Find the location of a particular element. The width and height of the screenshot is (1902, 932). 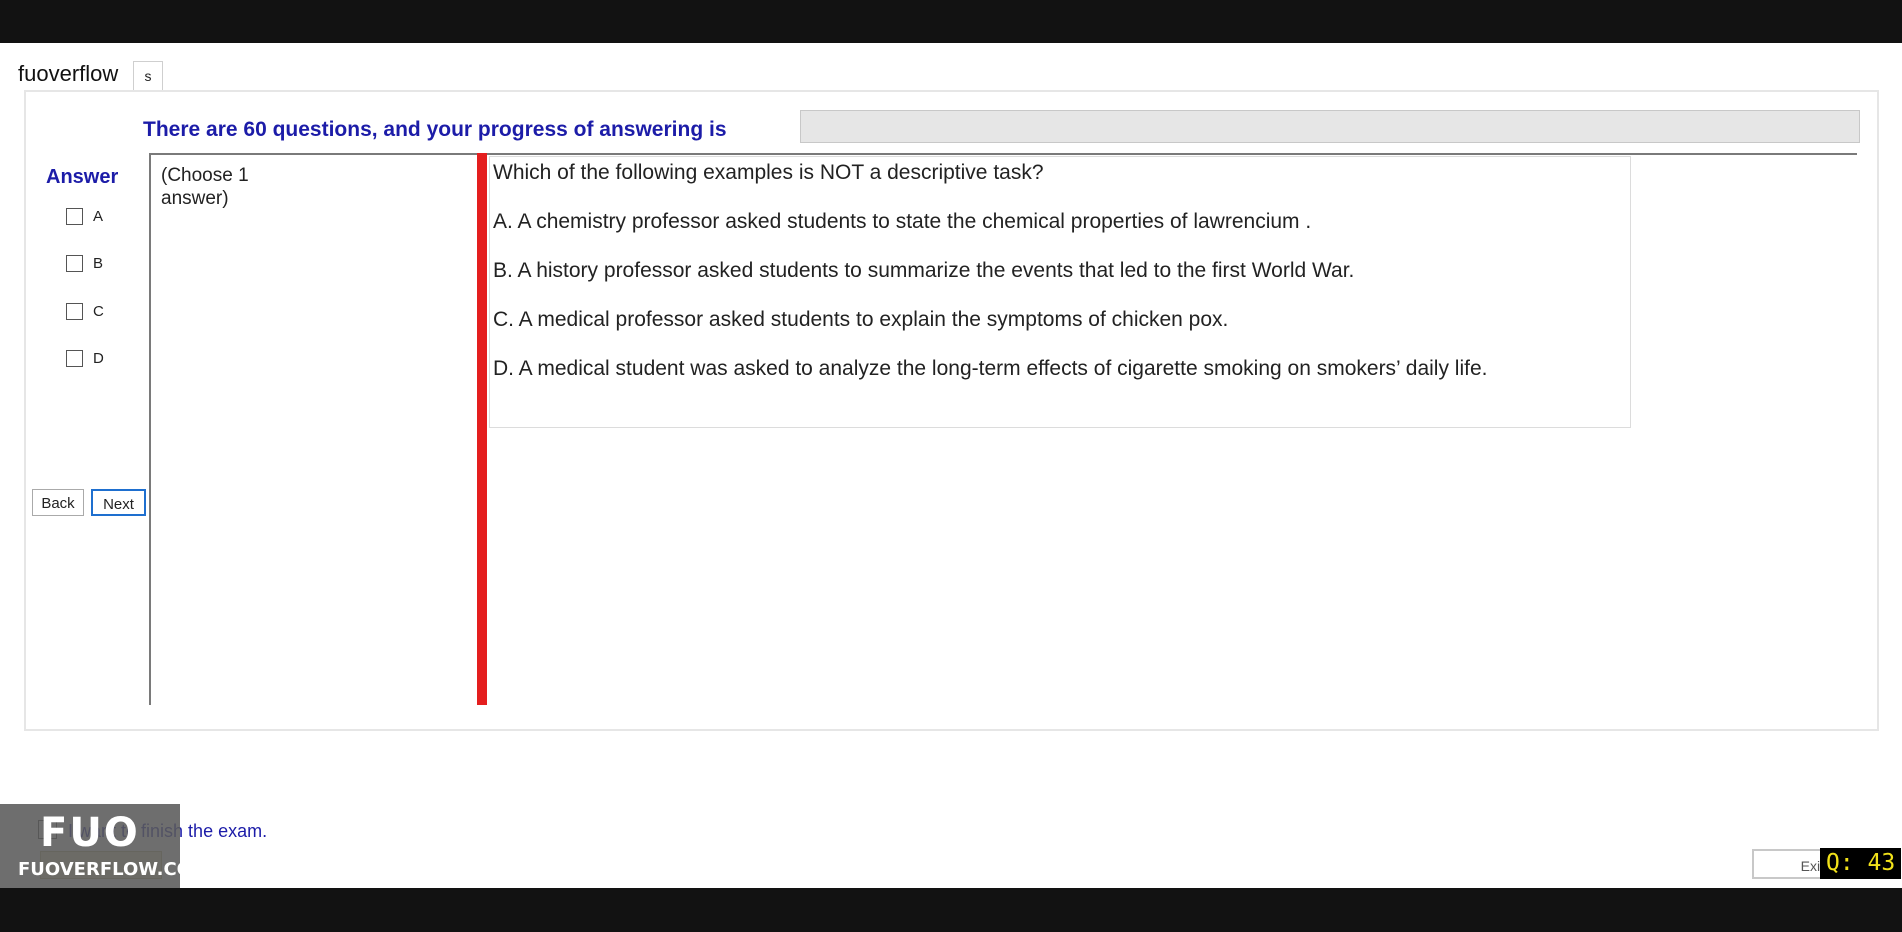

bottom-black-bar is located at coordinates (951, 910).